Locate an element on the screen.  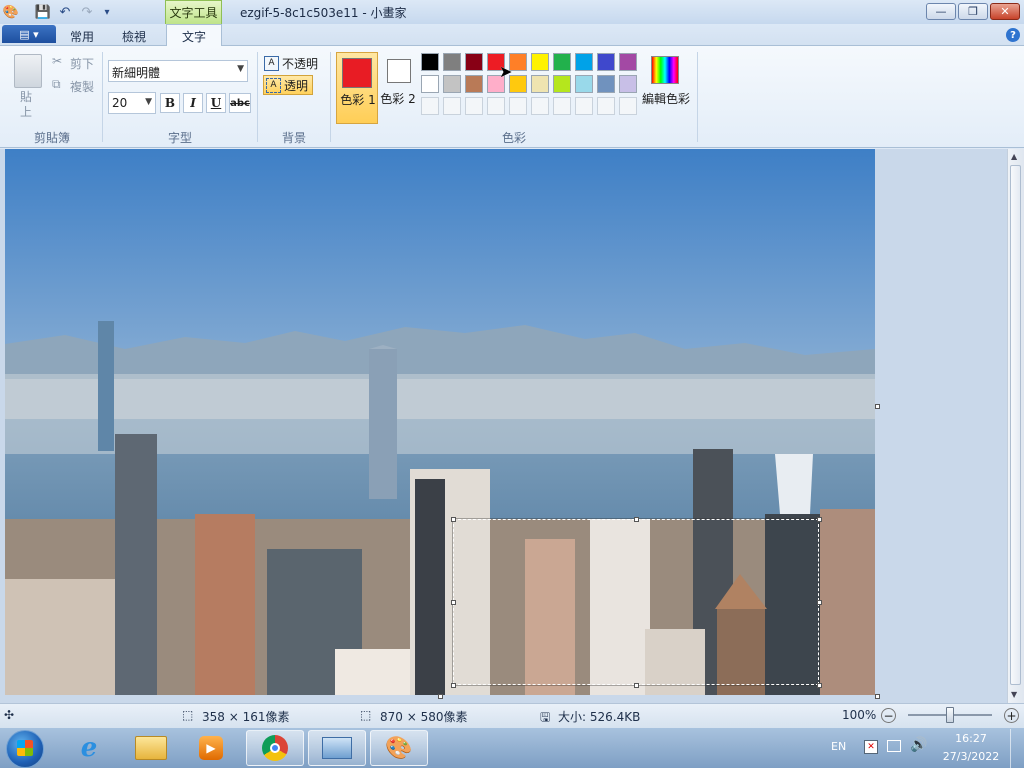
clock-time: 16:27 is located at coordinates (971, 738).